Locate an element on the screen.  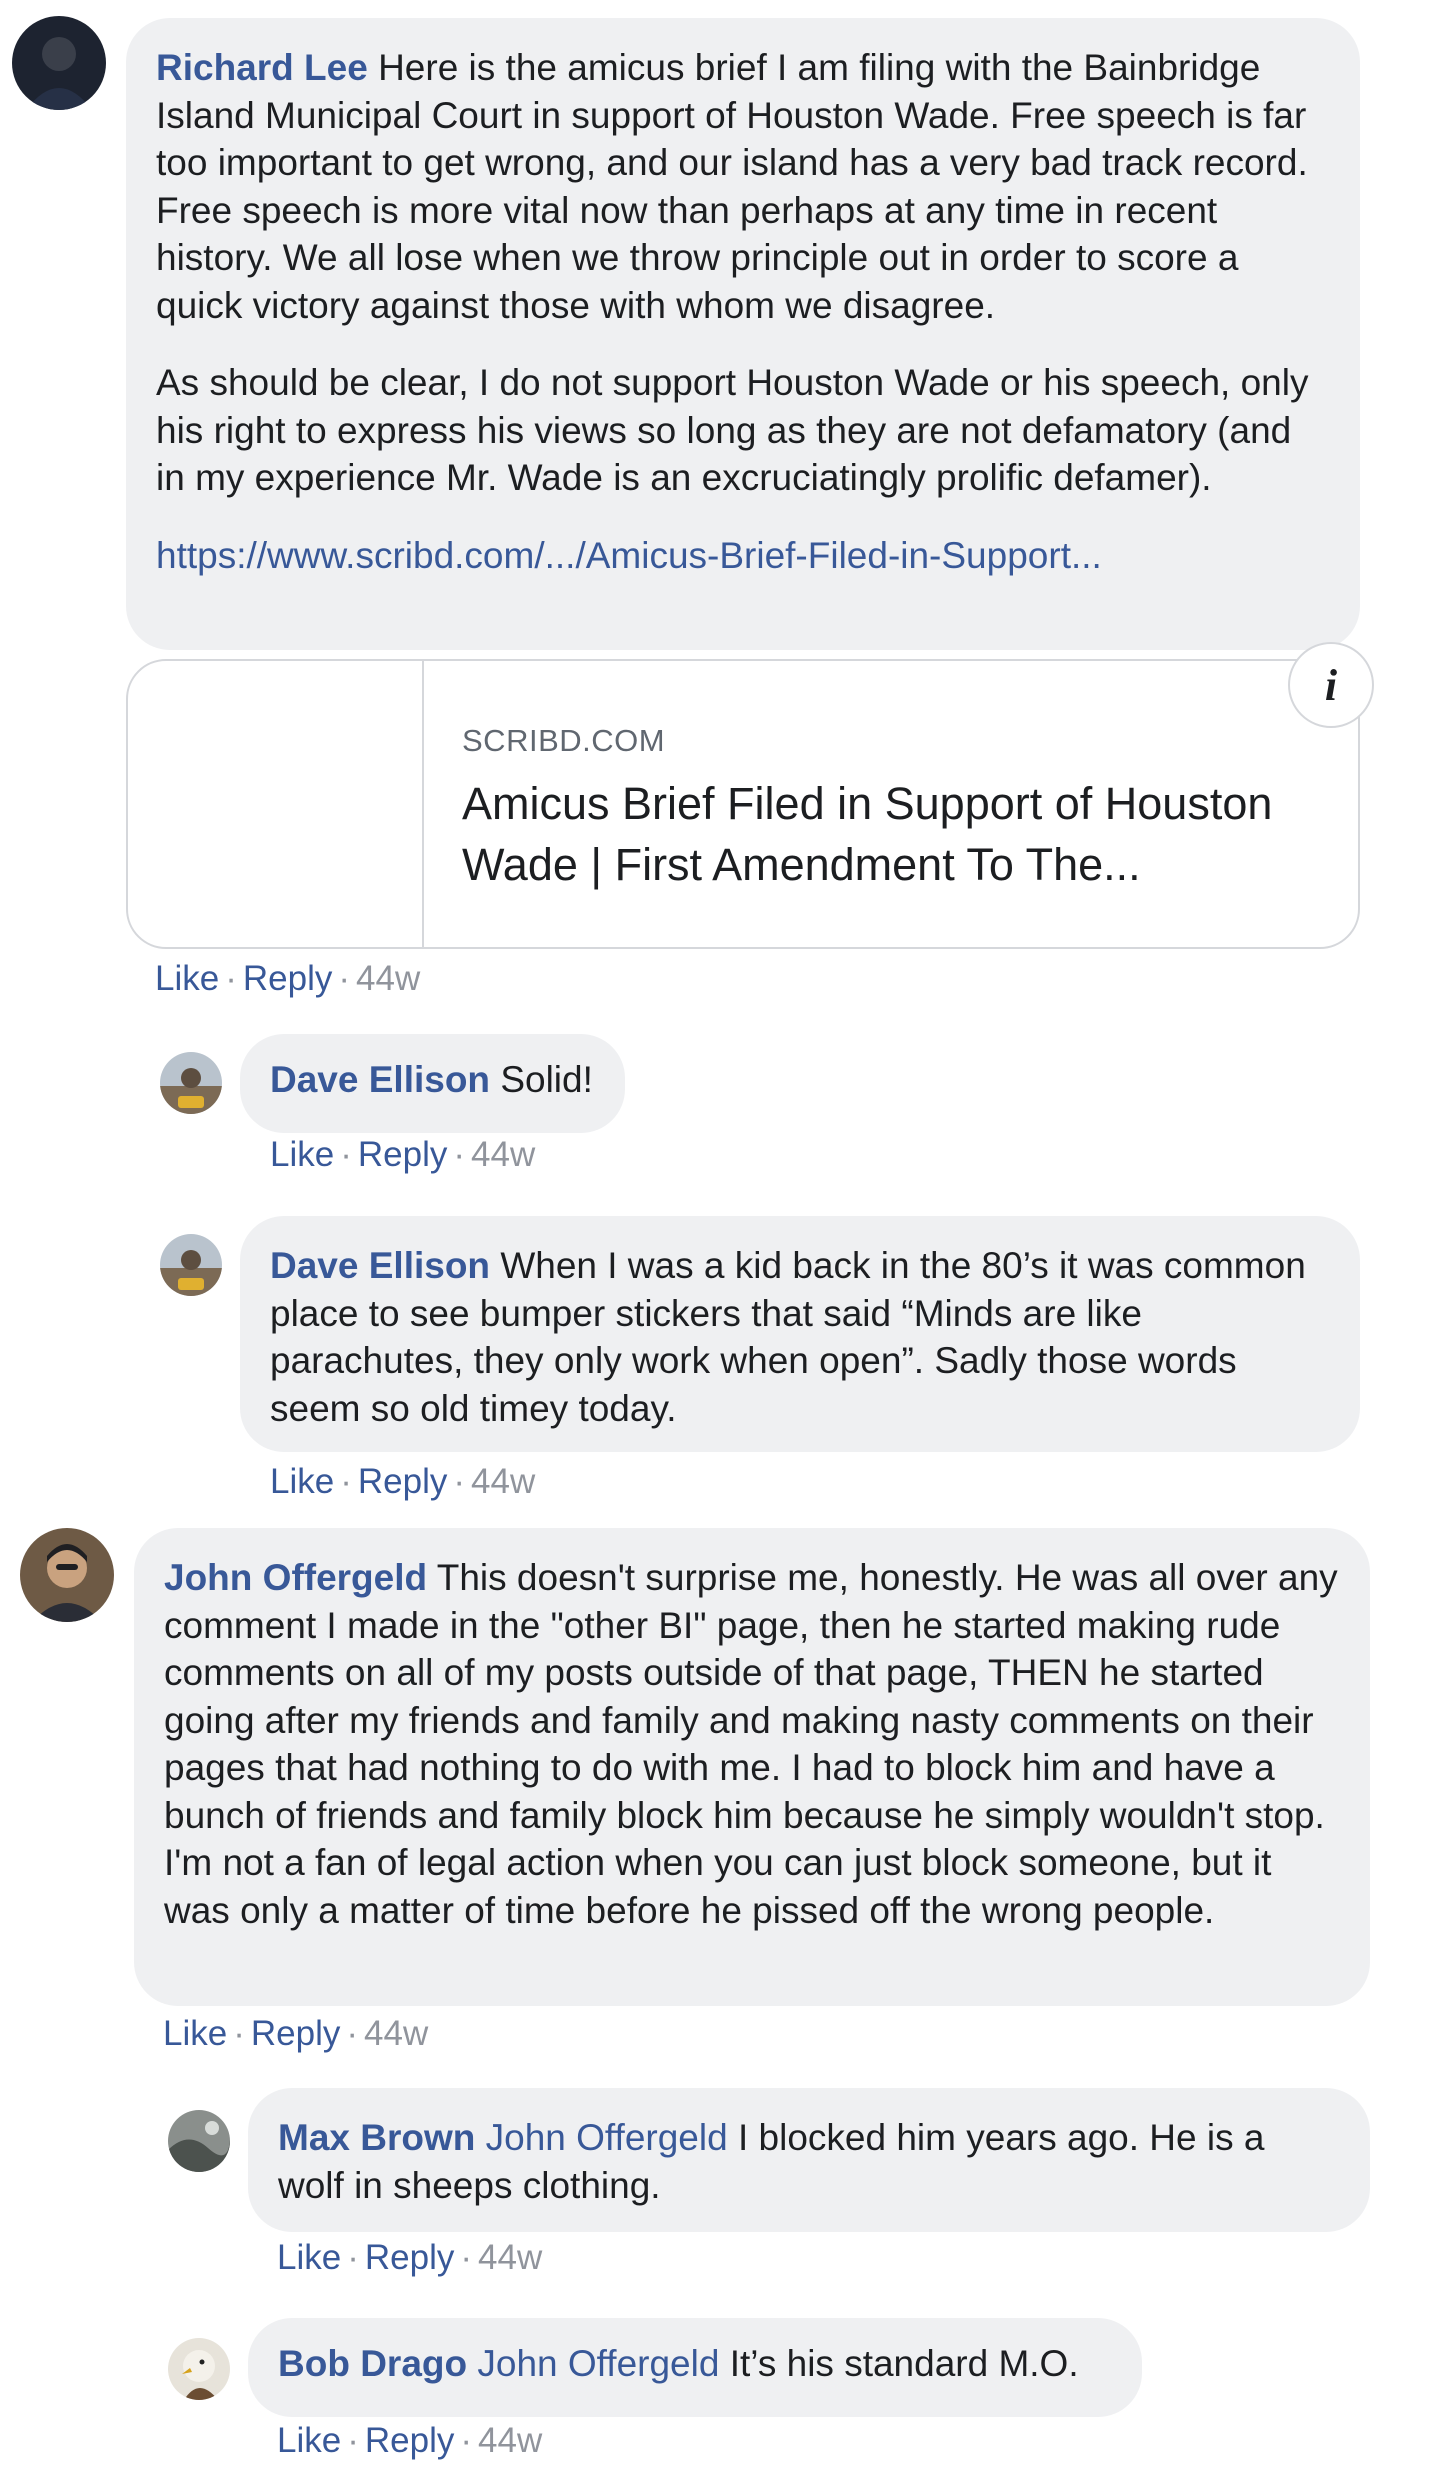
comment-text: It’s his standard M.O. is located at coordinates (904, 2363).